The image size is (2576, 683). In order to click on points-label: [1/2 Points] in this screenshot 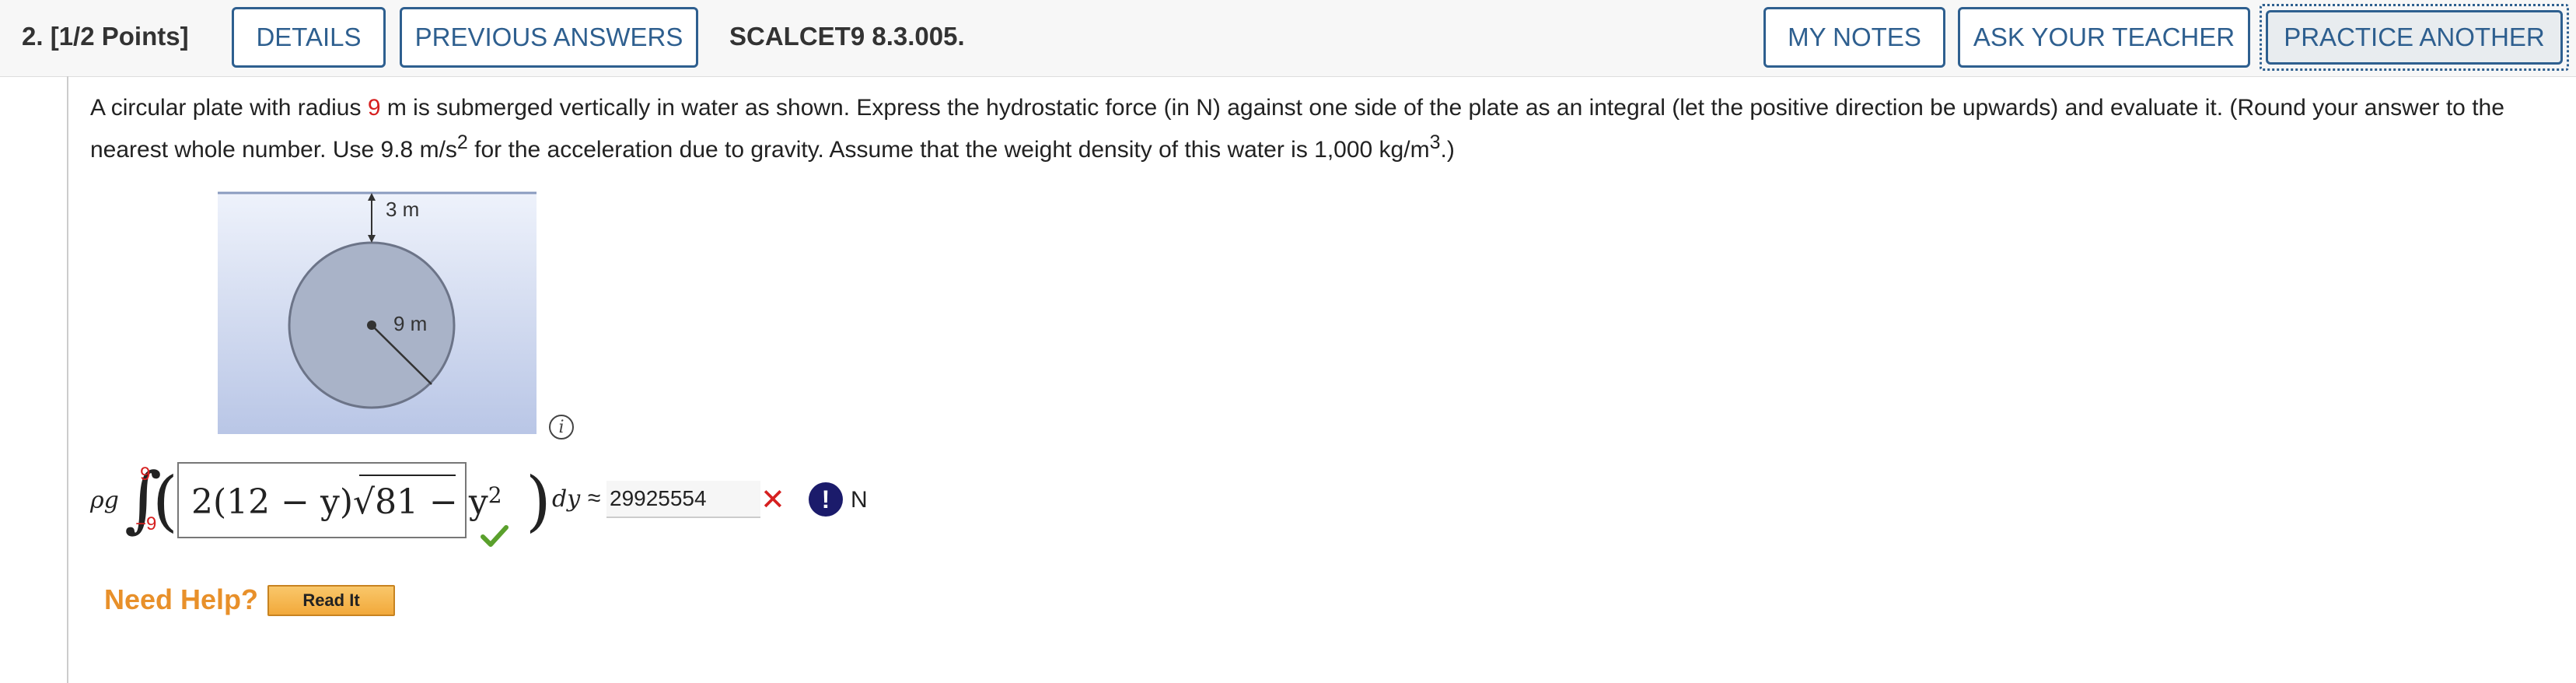, I will do `click(119, 36)`.